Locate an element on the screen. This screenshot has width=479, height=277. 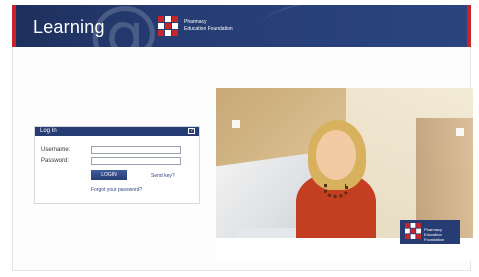
login-panel-title: Log In is located at coordinates (48, 131).